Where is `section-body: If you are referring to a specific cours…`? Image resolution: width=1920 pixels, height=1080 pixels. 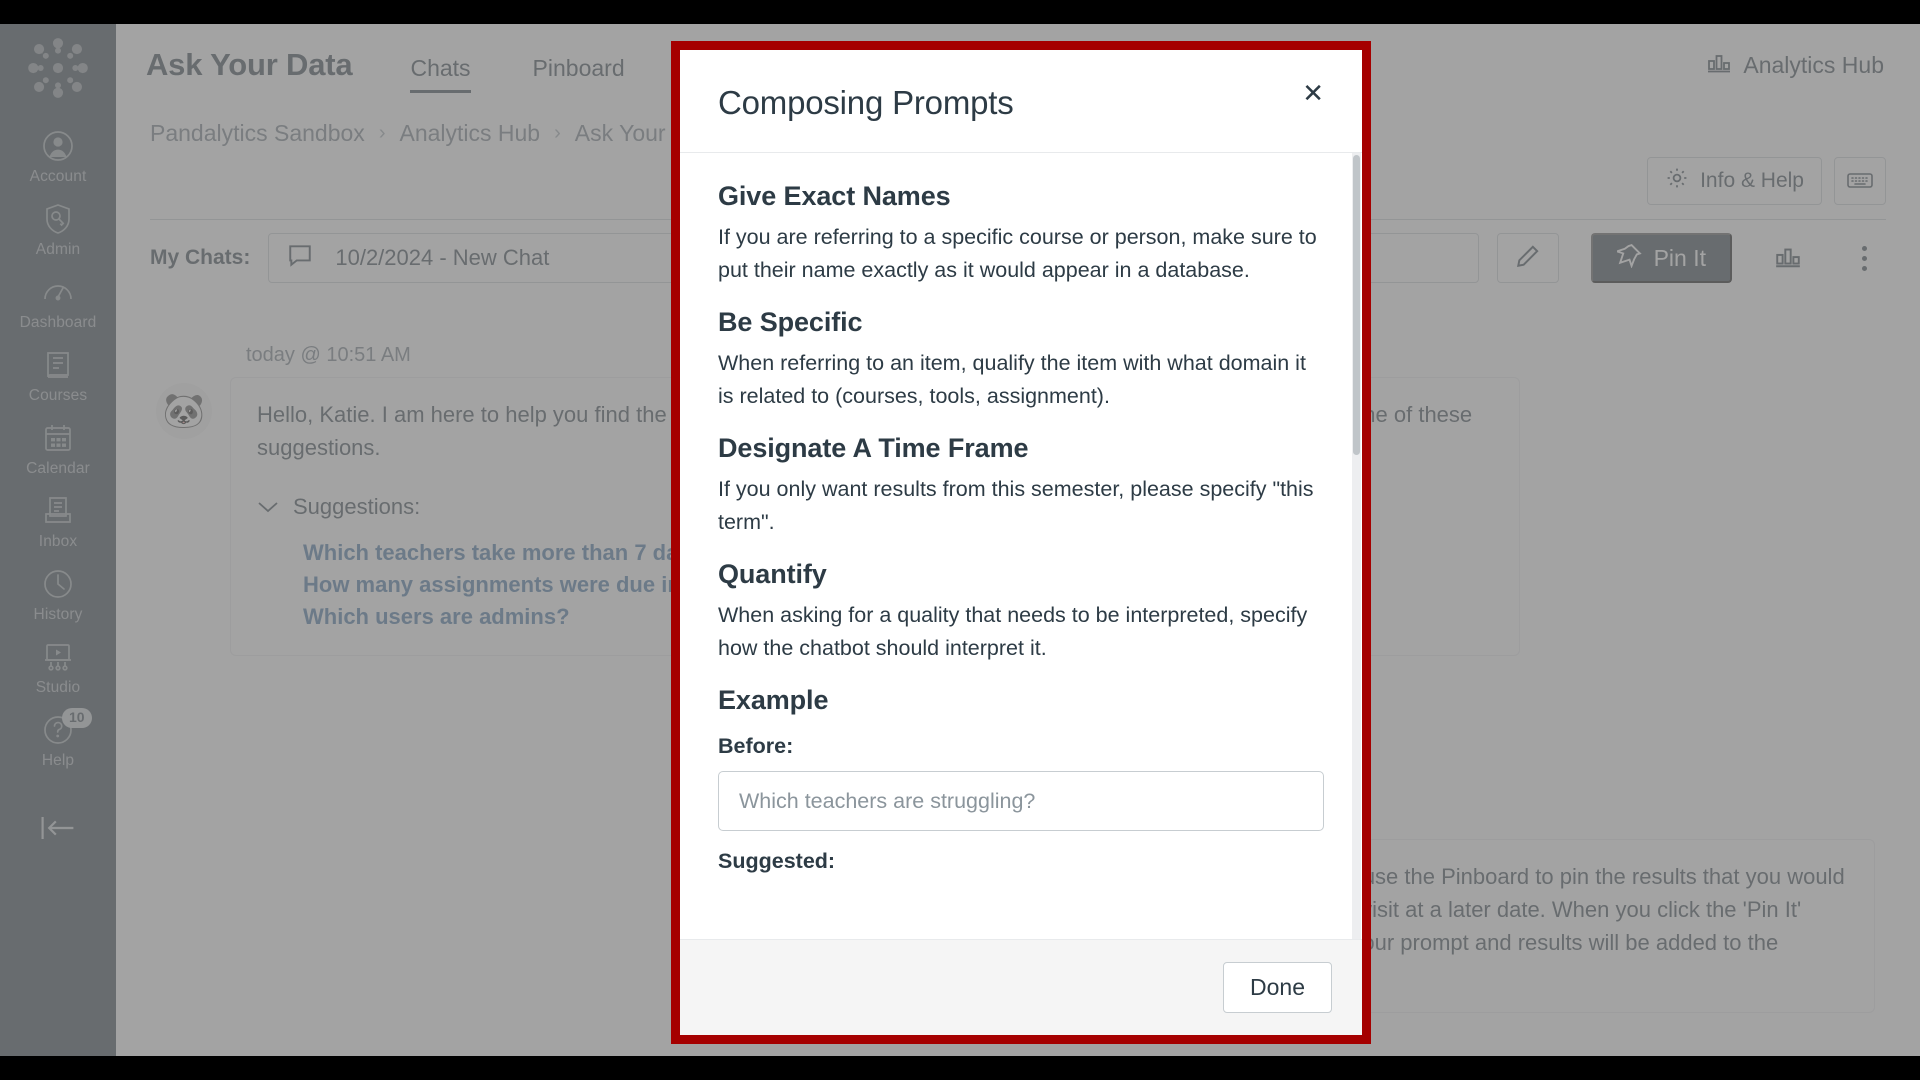
section-body: If you are referring to a specific cours… is located at coordinates (1017, 253).